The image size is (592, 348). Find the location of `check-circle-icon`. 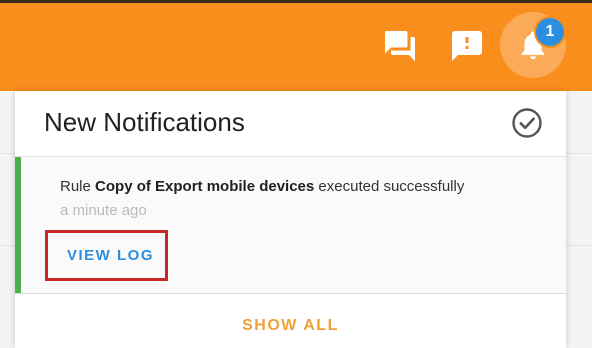

check-circle-icon is located at coordinates (527, 123).